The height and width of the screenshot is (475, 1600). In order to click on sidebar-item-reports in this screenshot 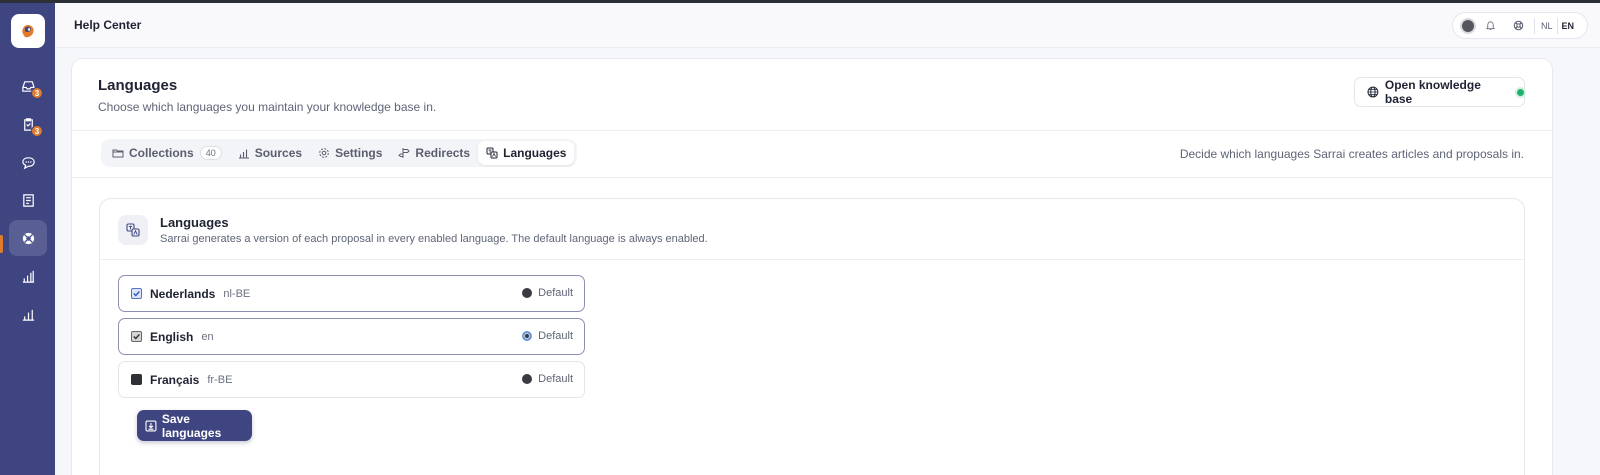, I will do `click(28, 314)`.